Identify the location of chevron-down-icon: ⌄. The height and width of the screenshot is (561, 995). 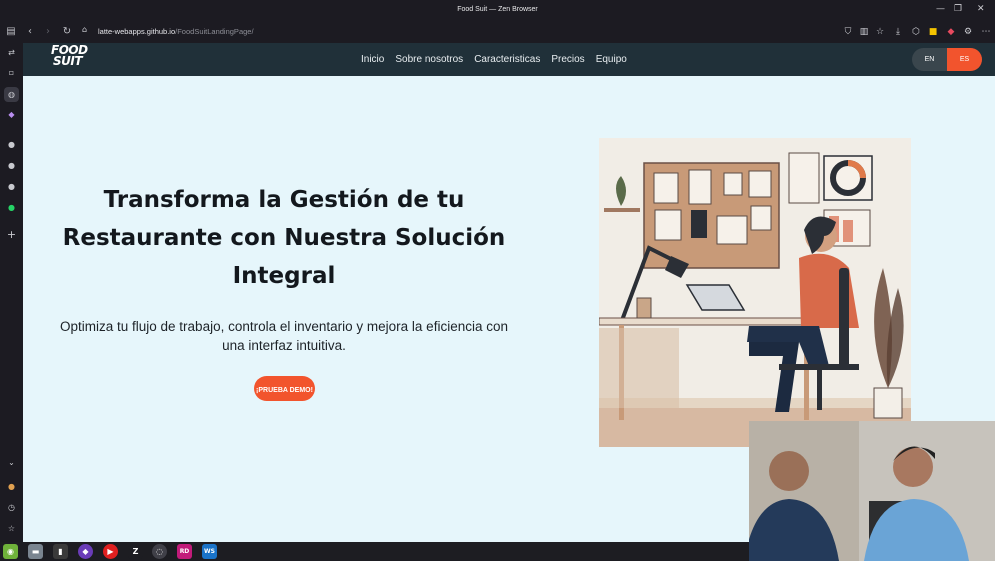
(11, 462).